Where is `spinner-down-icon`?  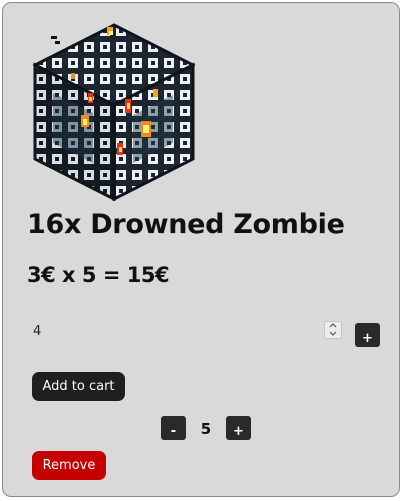 spinner-down-icon is located at coordinates (333, 334).